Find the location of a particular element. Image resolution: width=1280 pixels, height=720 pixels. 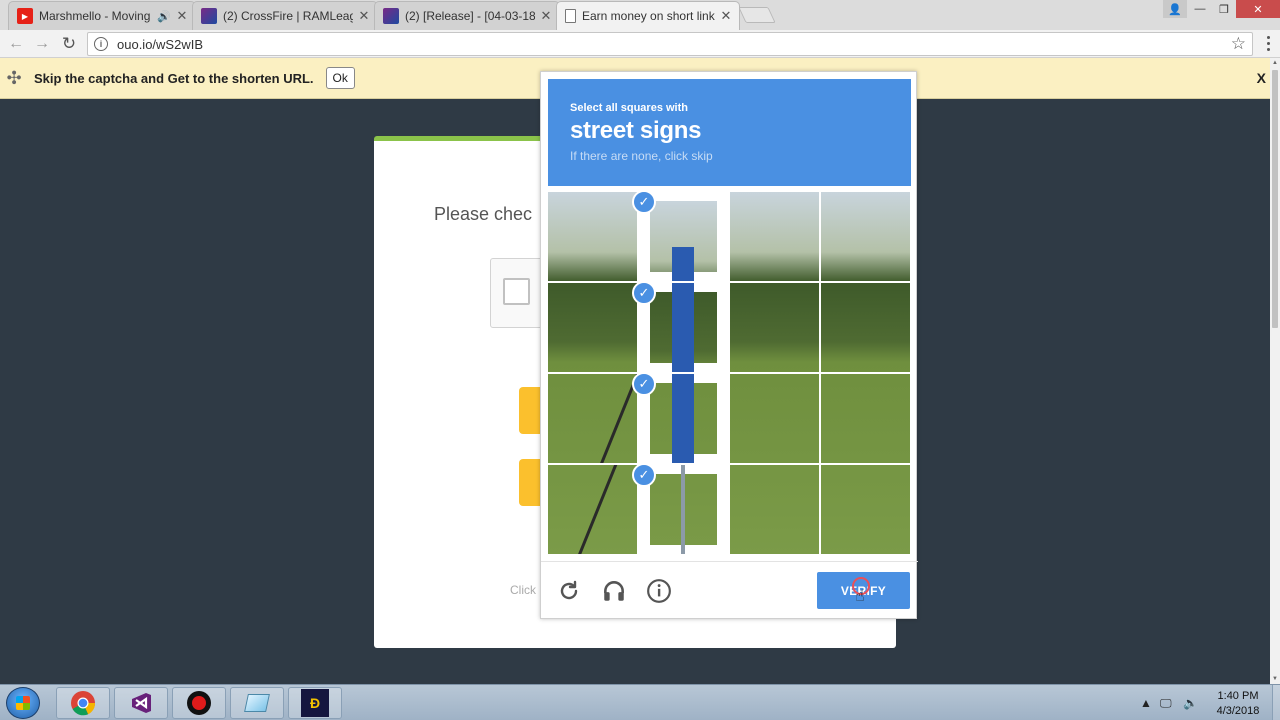

system-clock: 1:40 PM 4/3/2018 is located at coordinates (1238, 704).